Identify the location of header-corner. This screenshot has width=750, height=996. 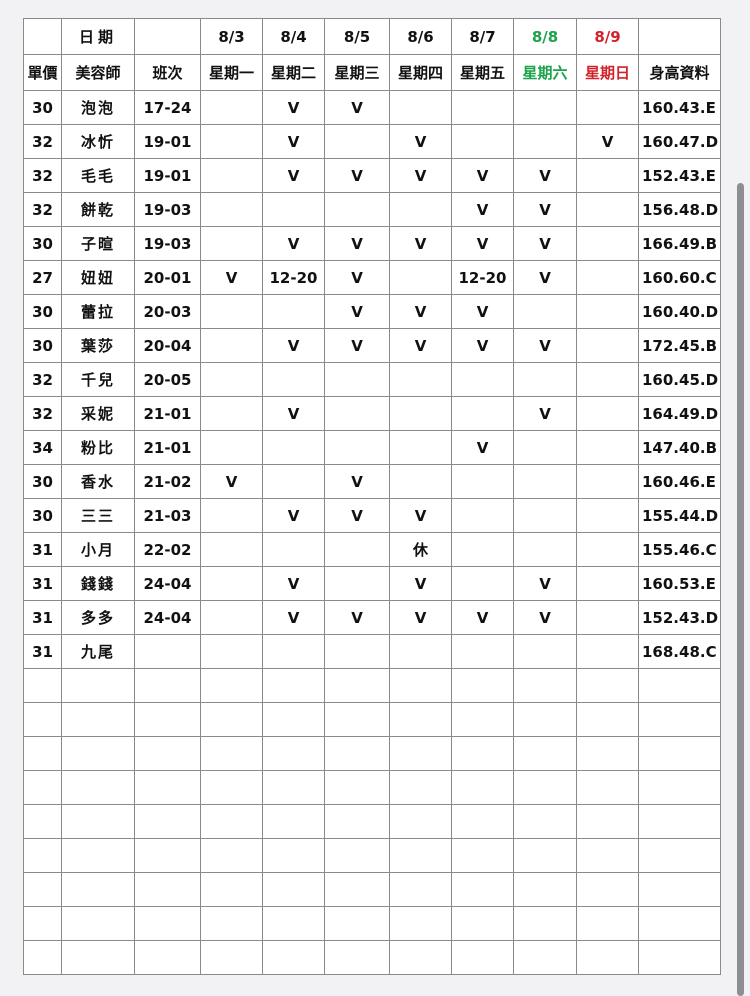
(42, 36).